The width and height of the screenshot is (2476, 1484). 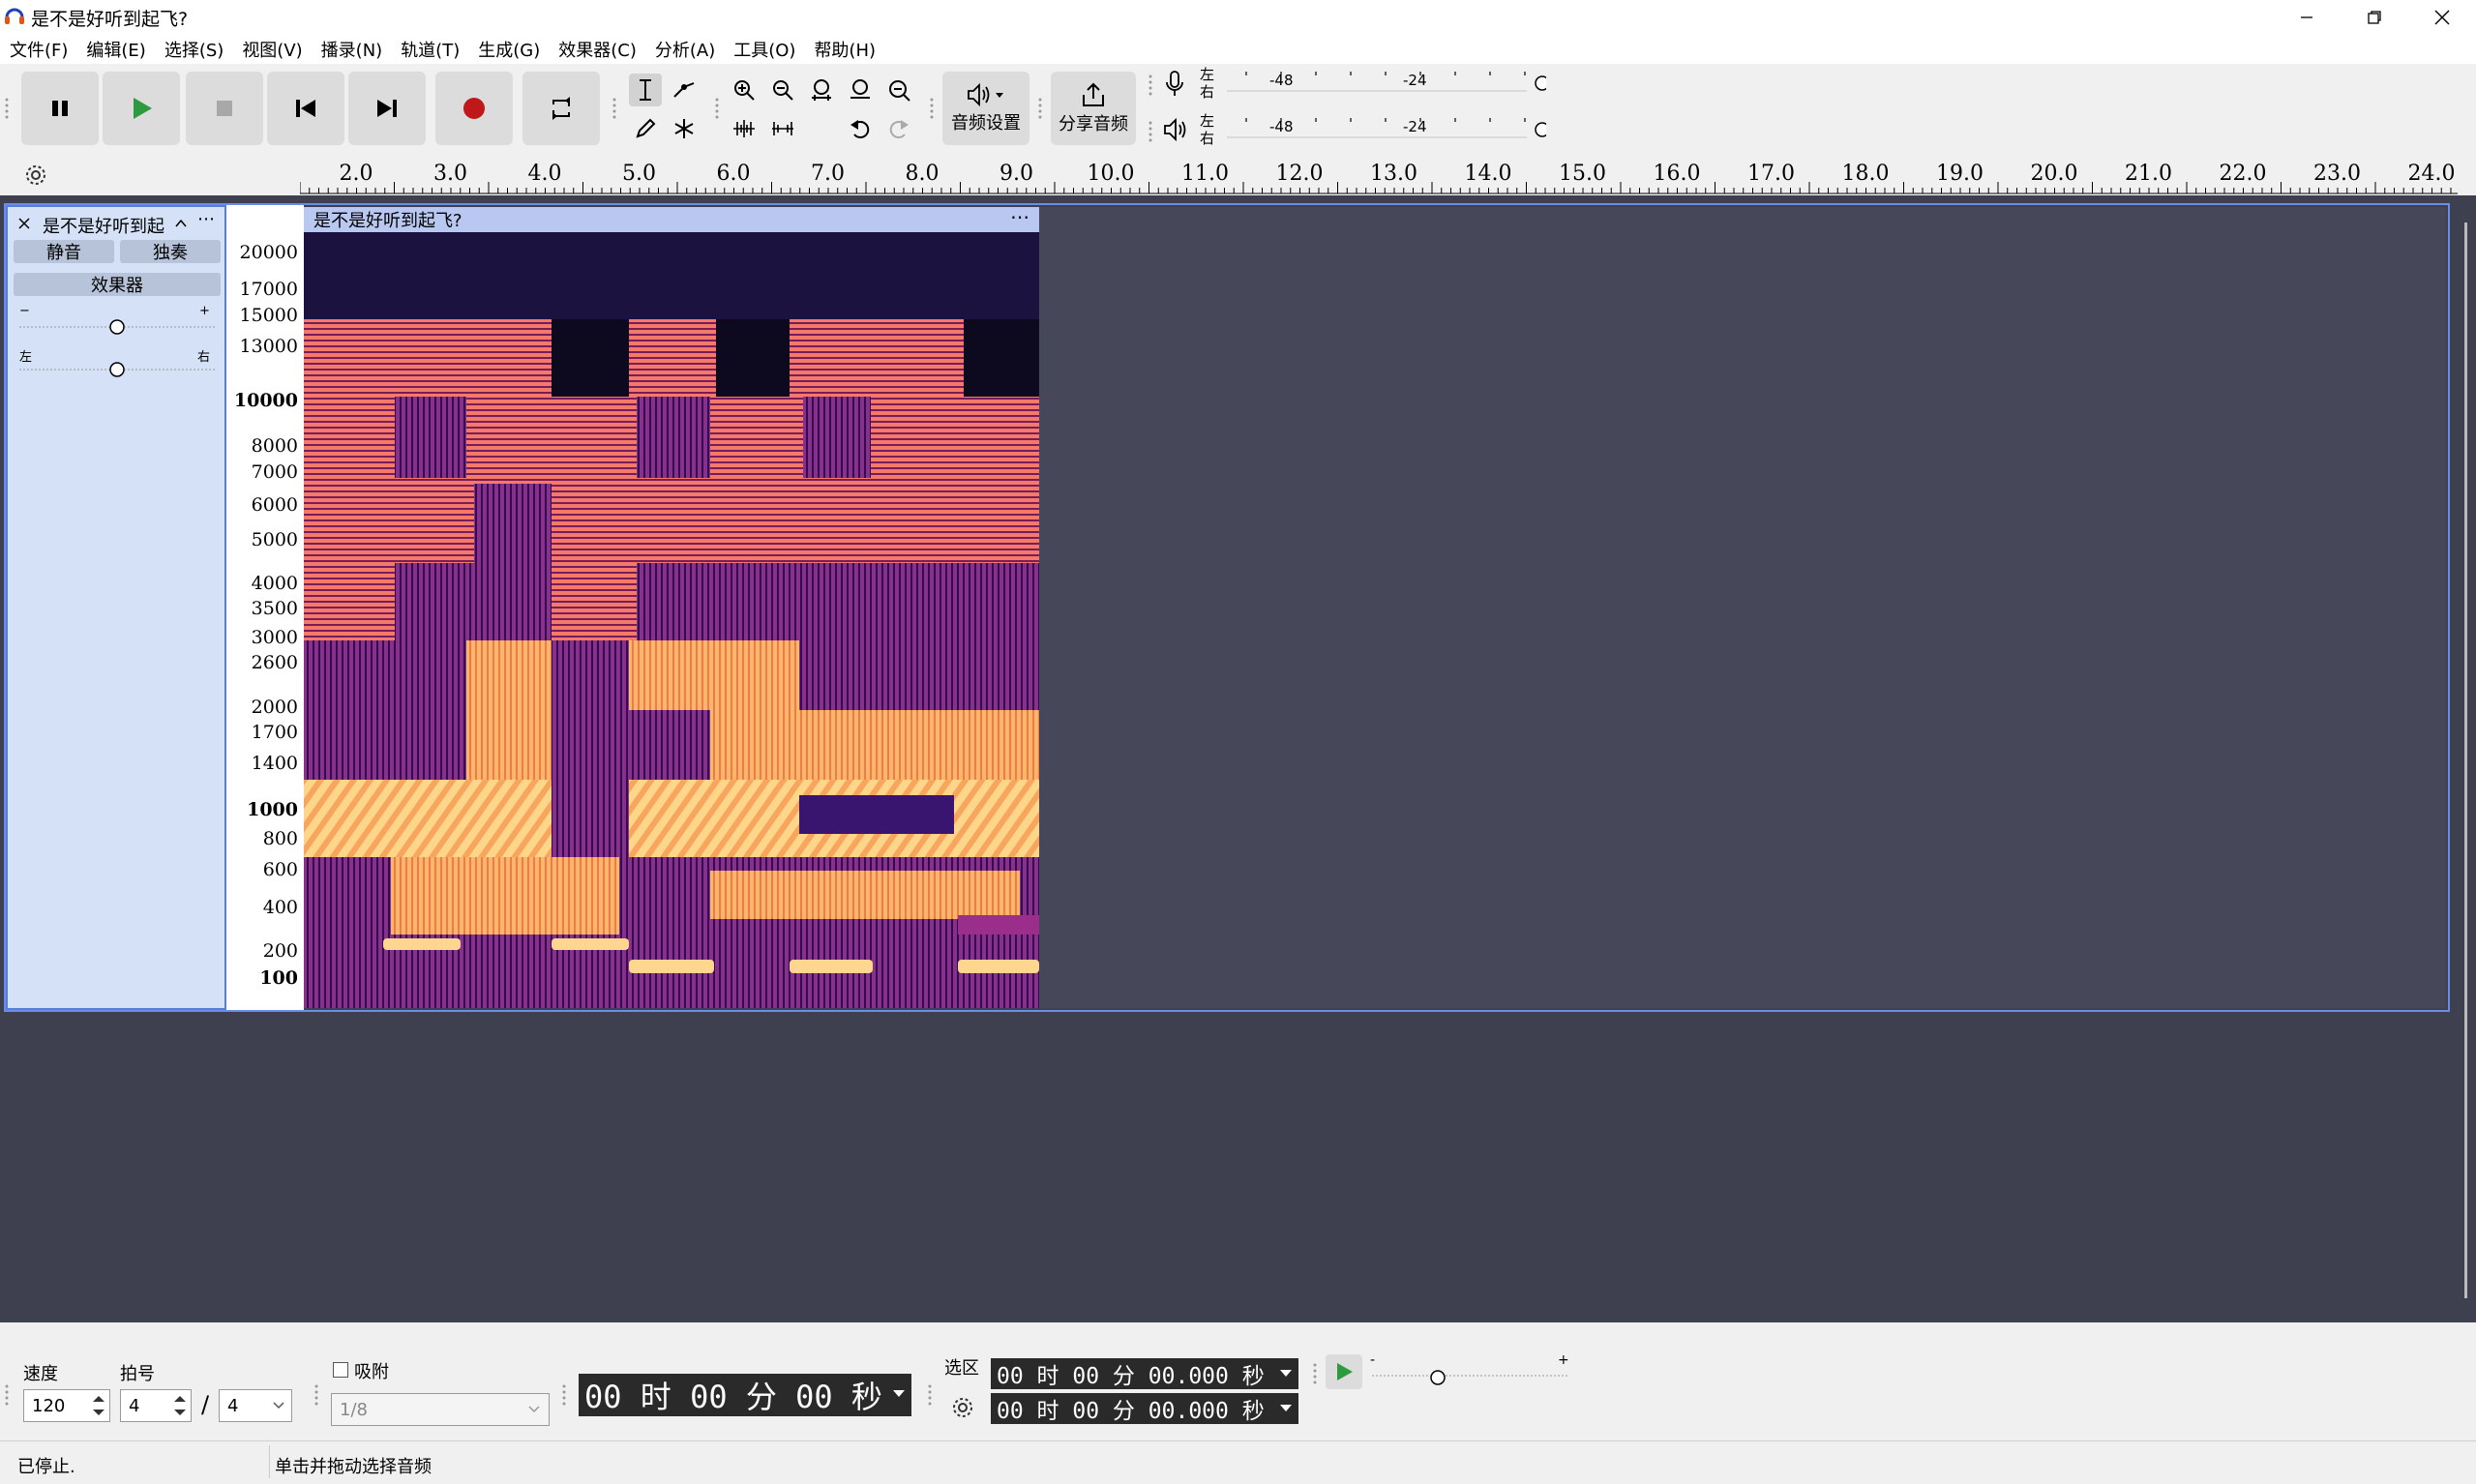 What do you see at coordinates (7, 108) in the screenshot?
I see `toolbar-grip` at bounding box center [7, 108].